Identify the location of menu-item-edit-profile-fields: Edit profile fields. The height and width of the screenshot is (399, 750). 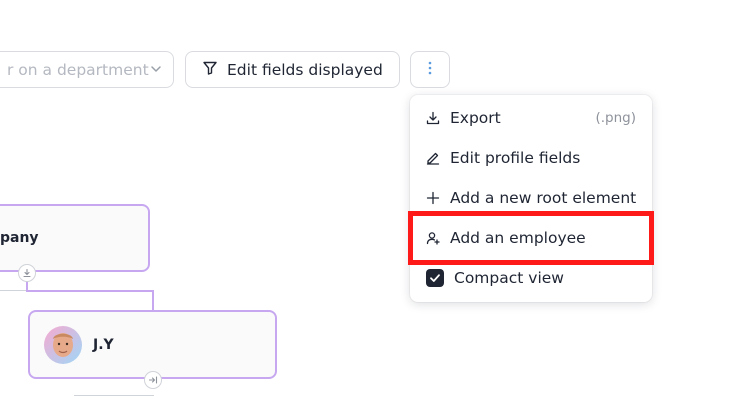
(531, 158).